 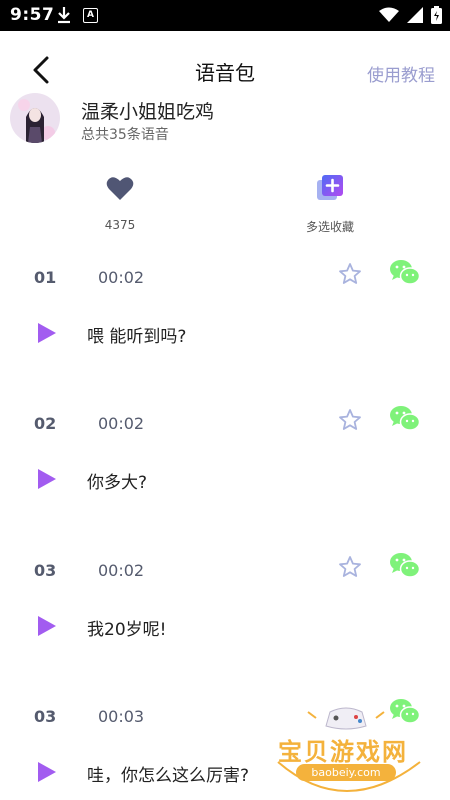 I want to click on like-button: 4375, so click(x=120, y=200).